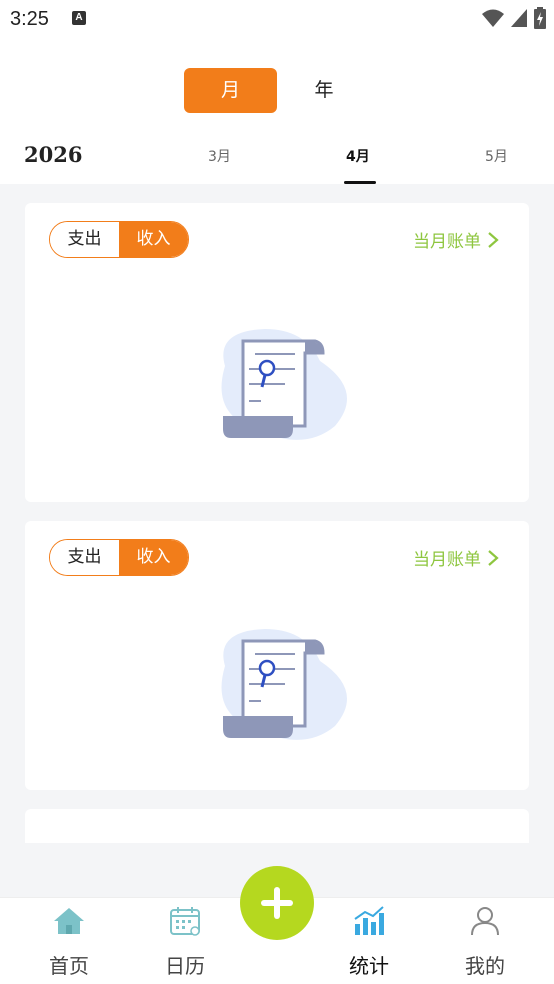 This screenshot has width=554, height=984. Describe the element at coordinates (53, 154) in the screenshot. I see `year-label: 2026` at that location.